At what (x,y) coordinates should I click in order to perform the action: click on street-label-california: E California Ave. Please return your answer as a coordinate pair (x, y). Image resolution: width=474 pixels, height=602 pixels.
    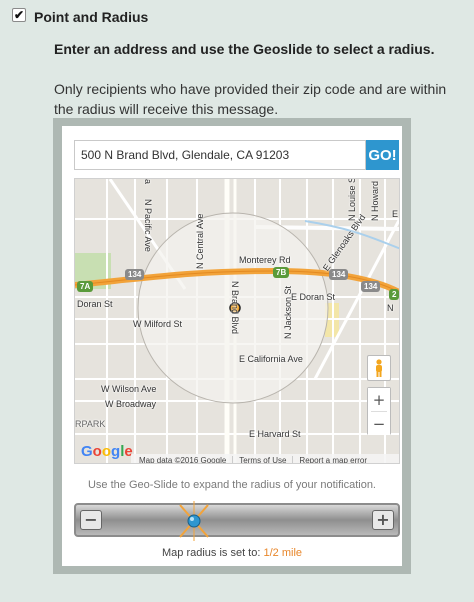
    Looking at the image, I should click on (271, 359).